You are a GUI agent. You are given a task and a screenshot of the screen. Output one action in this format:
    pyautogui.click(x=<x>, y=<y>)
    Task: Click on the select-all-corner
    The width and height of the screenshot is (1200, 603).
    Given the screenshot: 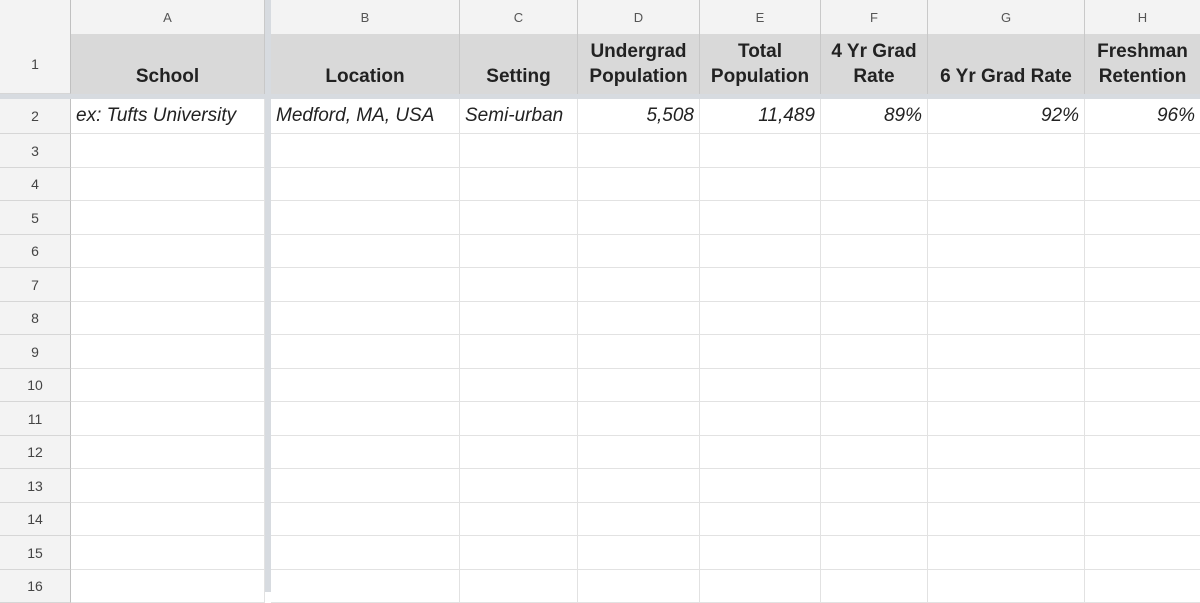 What is the action you would take?
    pyautogui.click(x=35, y=17)
    